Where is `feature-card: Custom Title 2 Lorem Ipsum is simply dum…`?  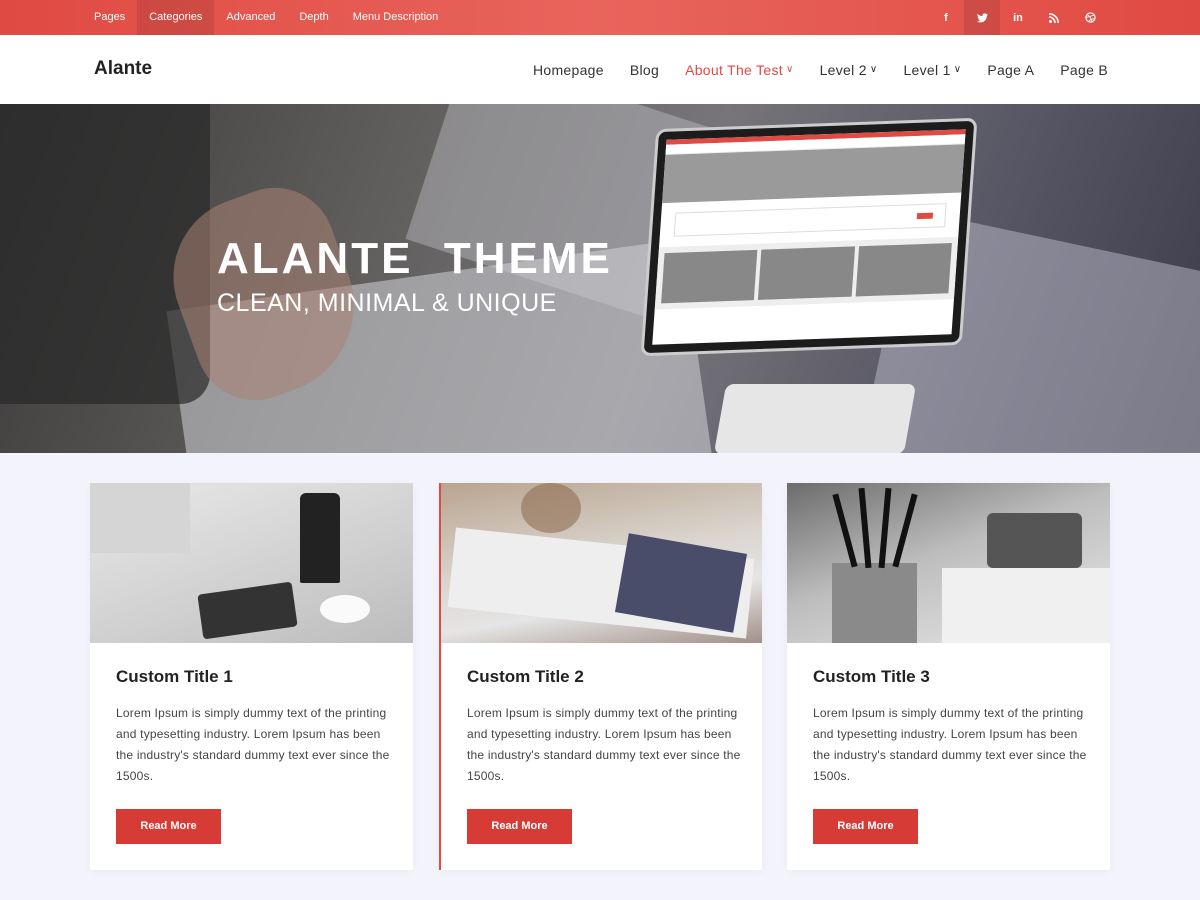
feature-card: Custom Title 2 Lorem Ipsum is simply dum… is located at coordinates (600, 676).